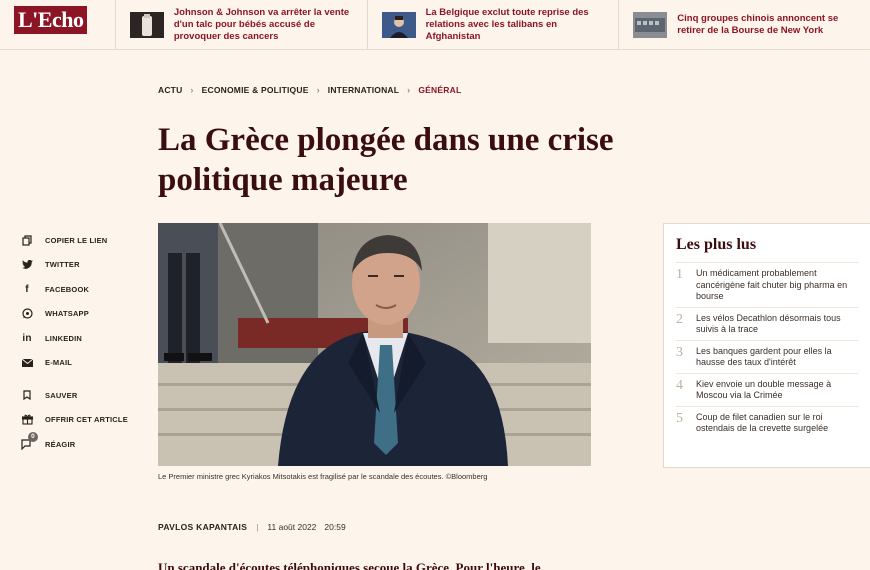 The height and width of the screenshot is (570, 870). What do you see at coordinates (33, 437) in the screenshot?
I see `comment-count-badge: 0` at bounding box center [33, 437].